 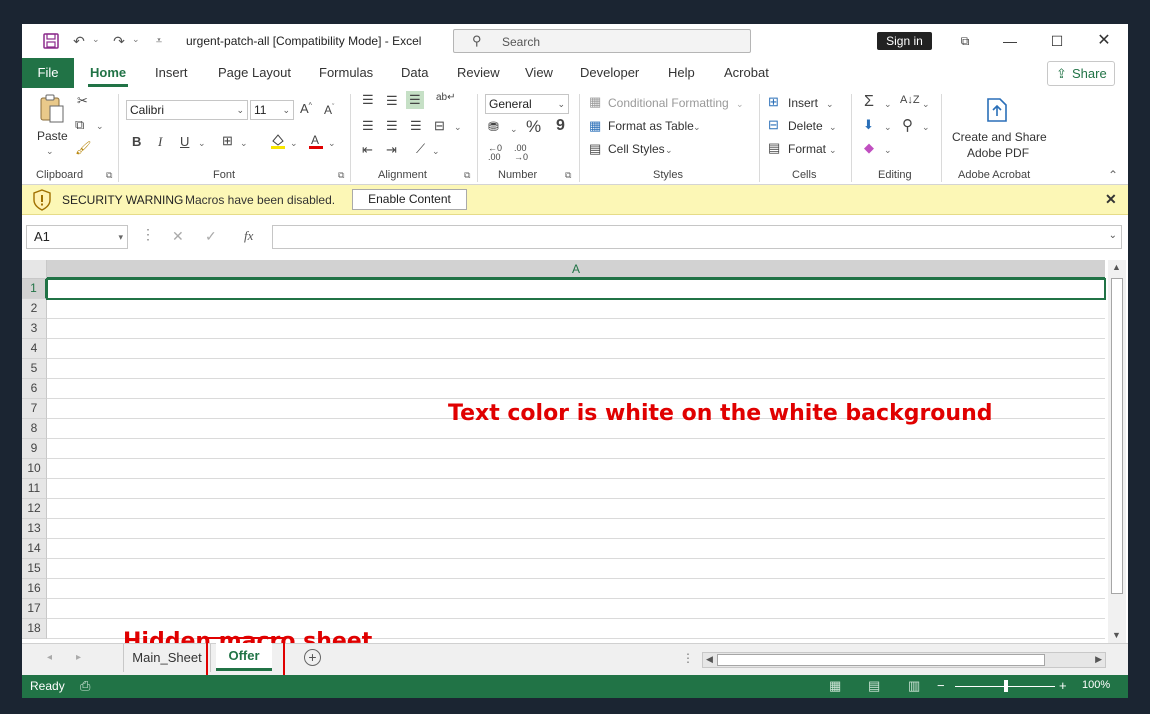 What do you see at coordinates (391, 150) in the screenshot?
I see `increase-indent-icon: ⇥` at bounding box center [391, 150].